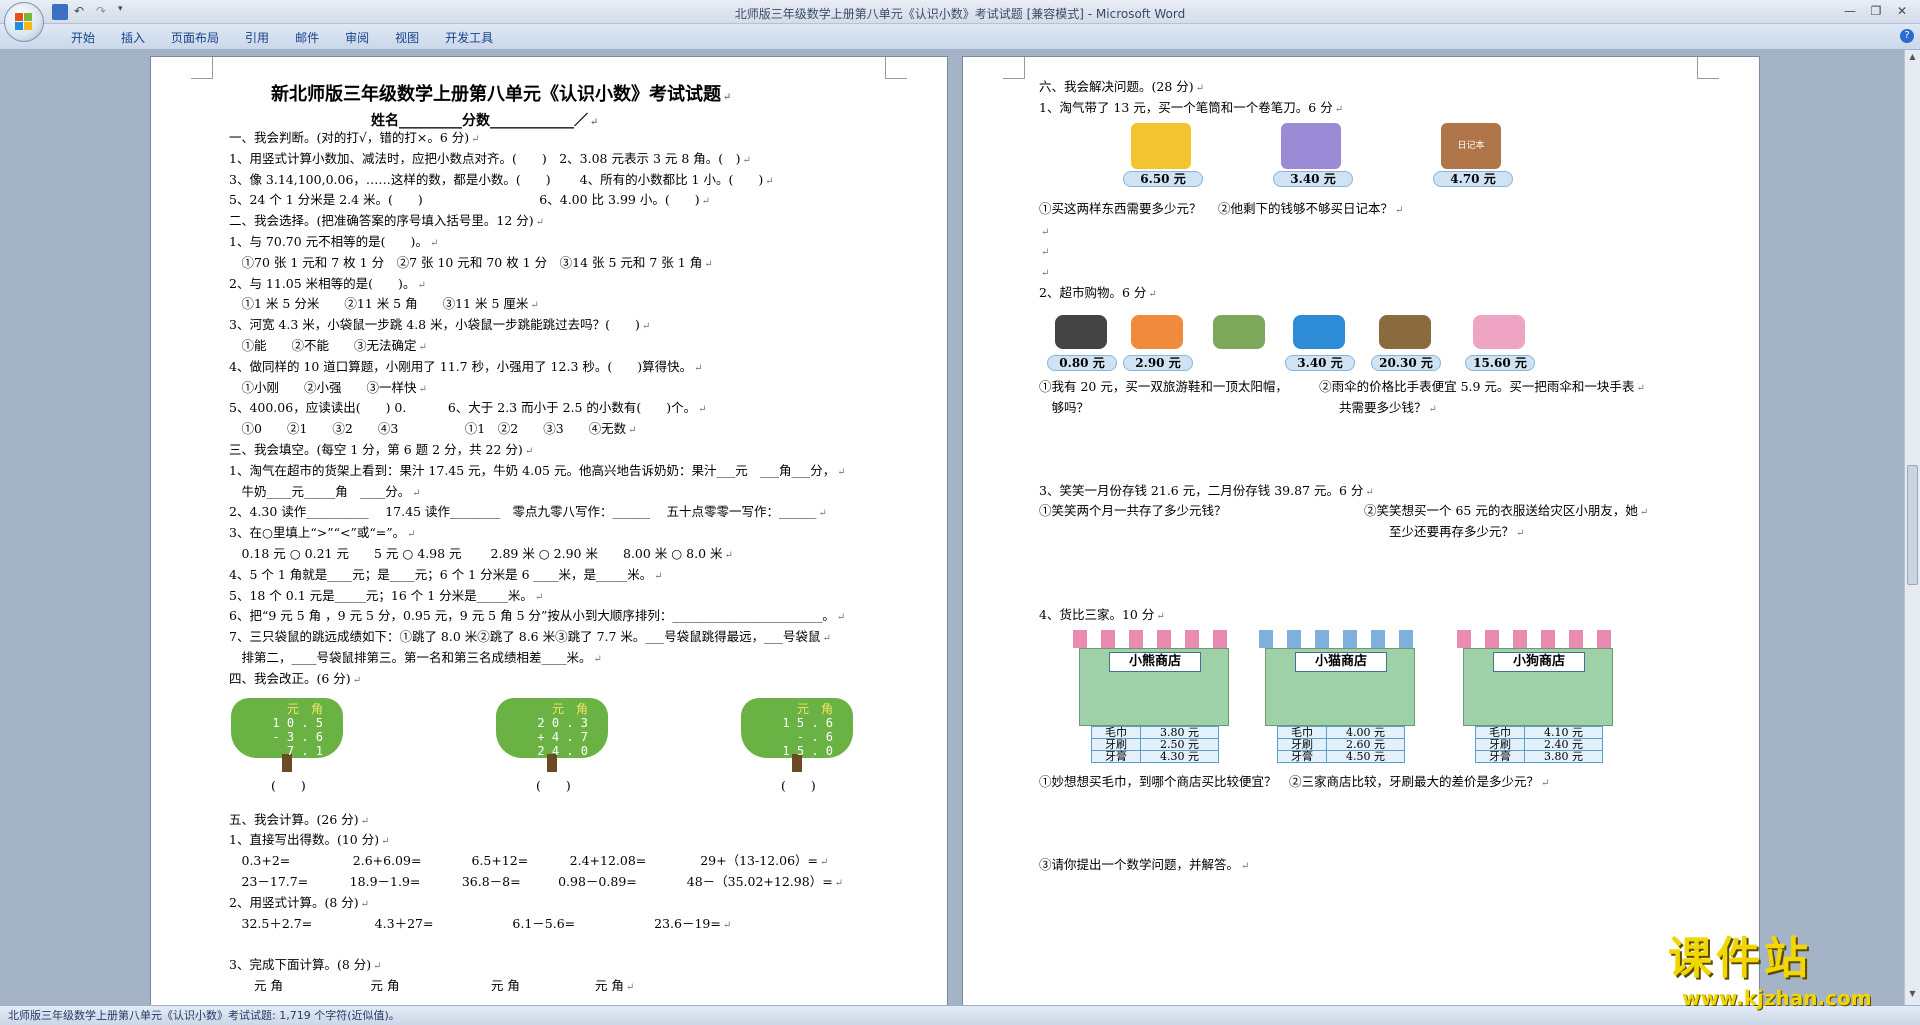 This screenshot has width=1920, height=1025. I want to click on close-icon: ✕, so click(1902, 11).